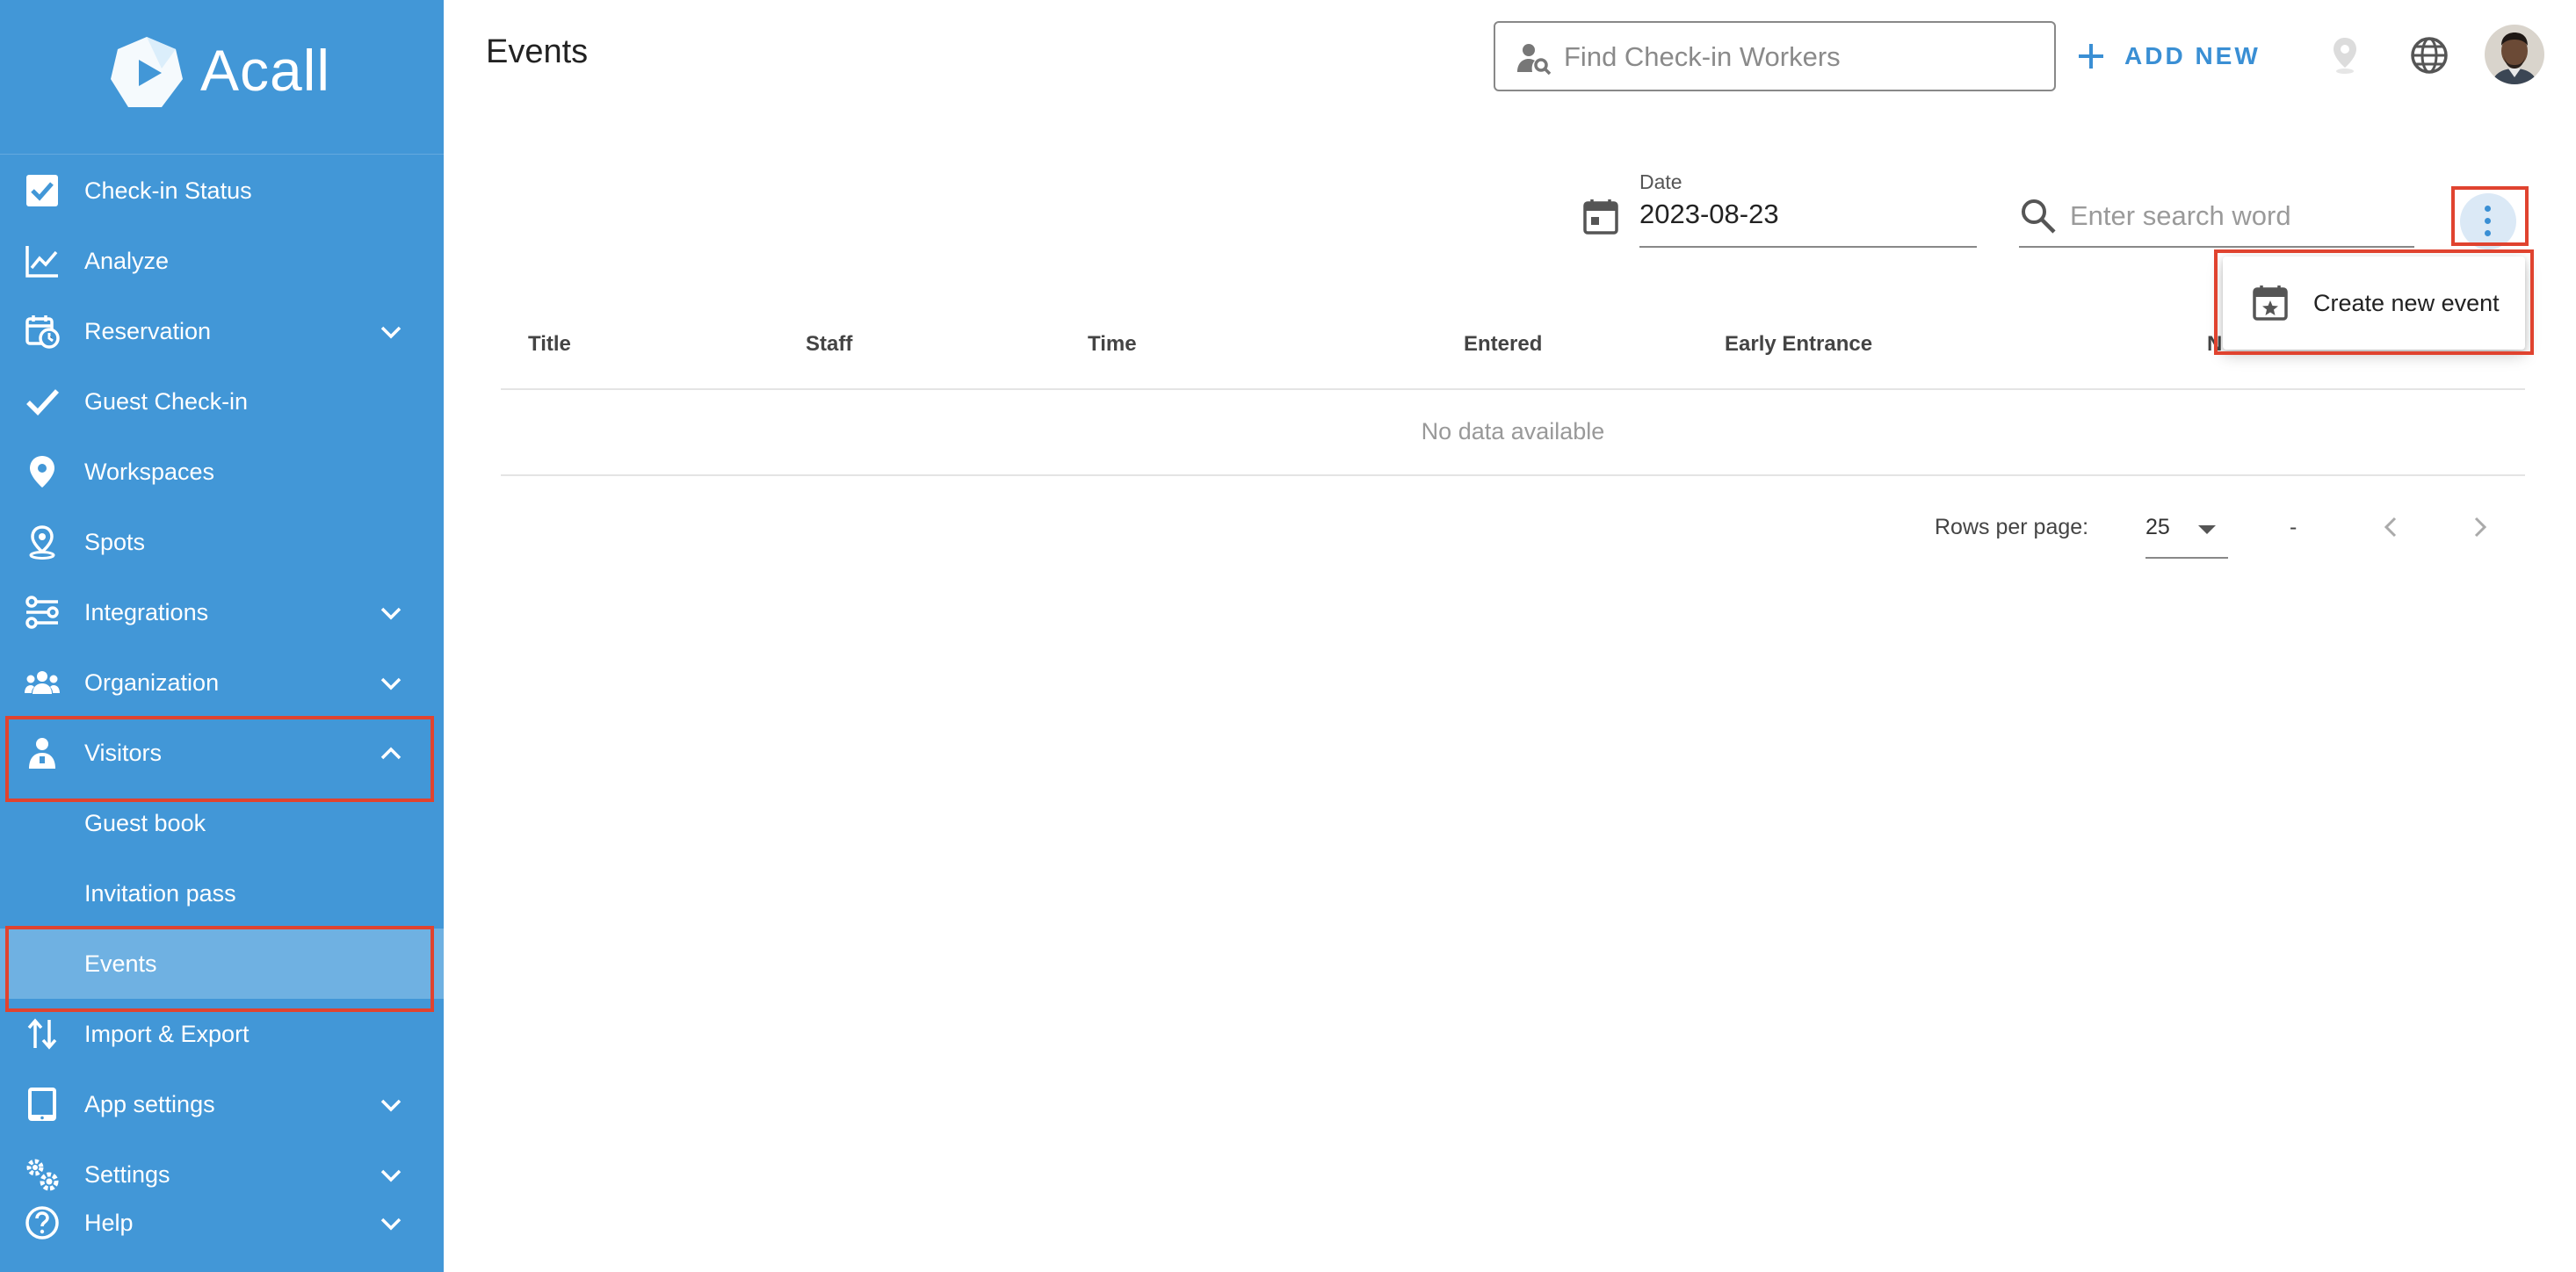  I want to click on sidebar-item-label: Guest Check-in, so click(166, 401).